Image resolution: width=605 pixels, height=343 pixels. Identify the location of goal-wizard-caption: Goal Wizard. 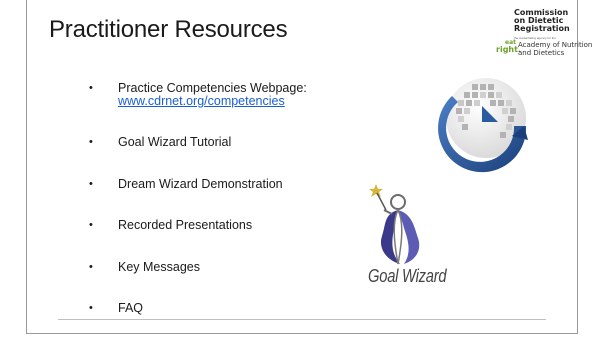
(407, 276).